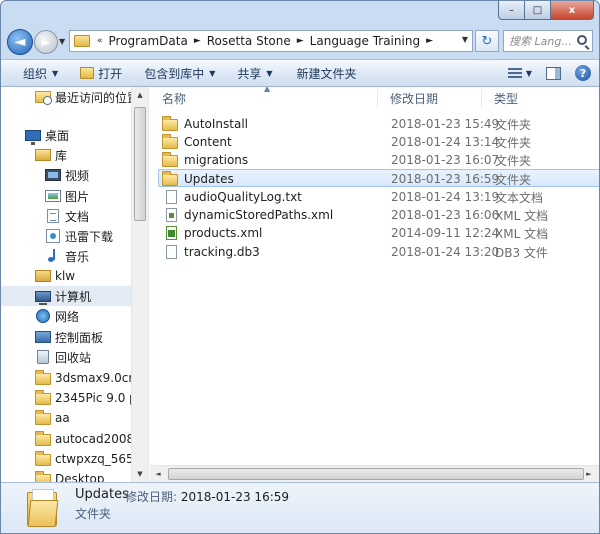  I want to click on file-type: 文件夹, so click(513, 160).